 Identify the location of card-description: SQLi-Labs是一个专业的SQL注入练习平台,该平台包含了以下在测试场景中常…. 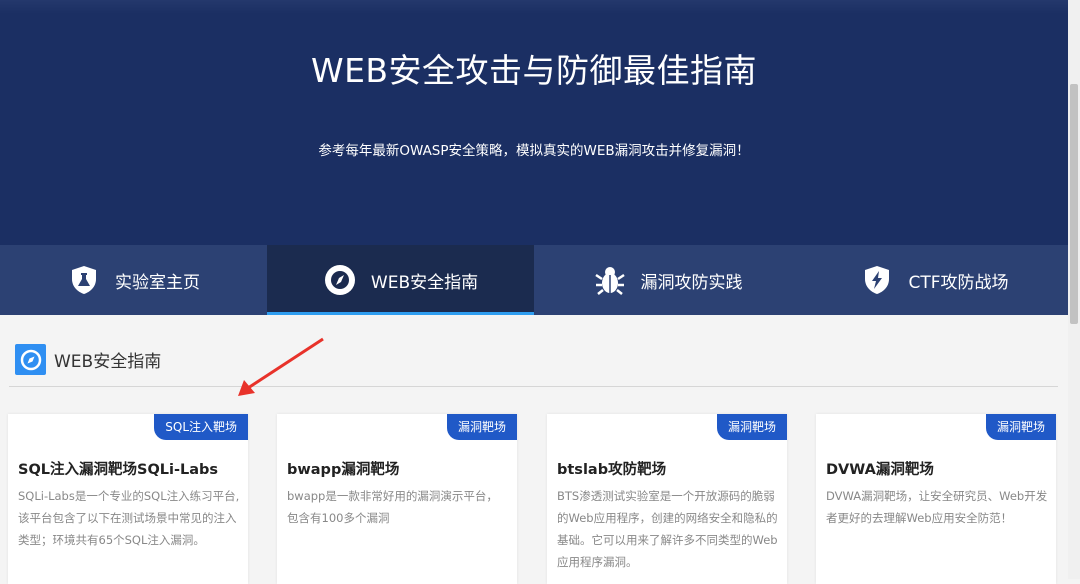
(129, 518).